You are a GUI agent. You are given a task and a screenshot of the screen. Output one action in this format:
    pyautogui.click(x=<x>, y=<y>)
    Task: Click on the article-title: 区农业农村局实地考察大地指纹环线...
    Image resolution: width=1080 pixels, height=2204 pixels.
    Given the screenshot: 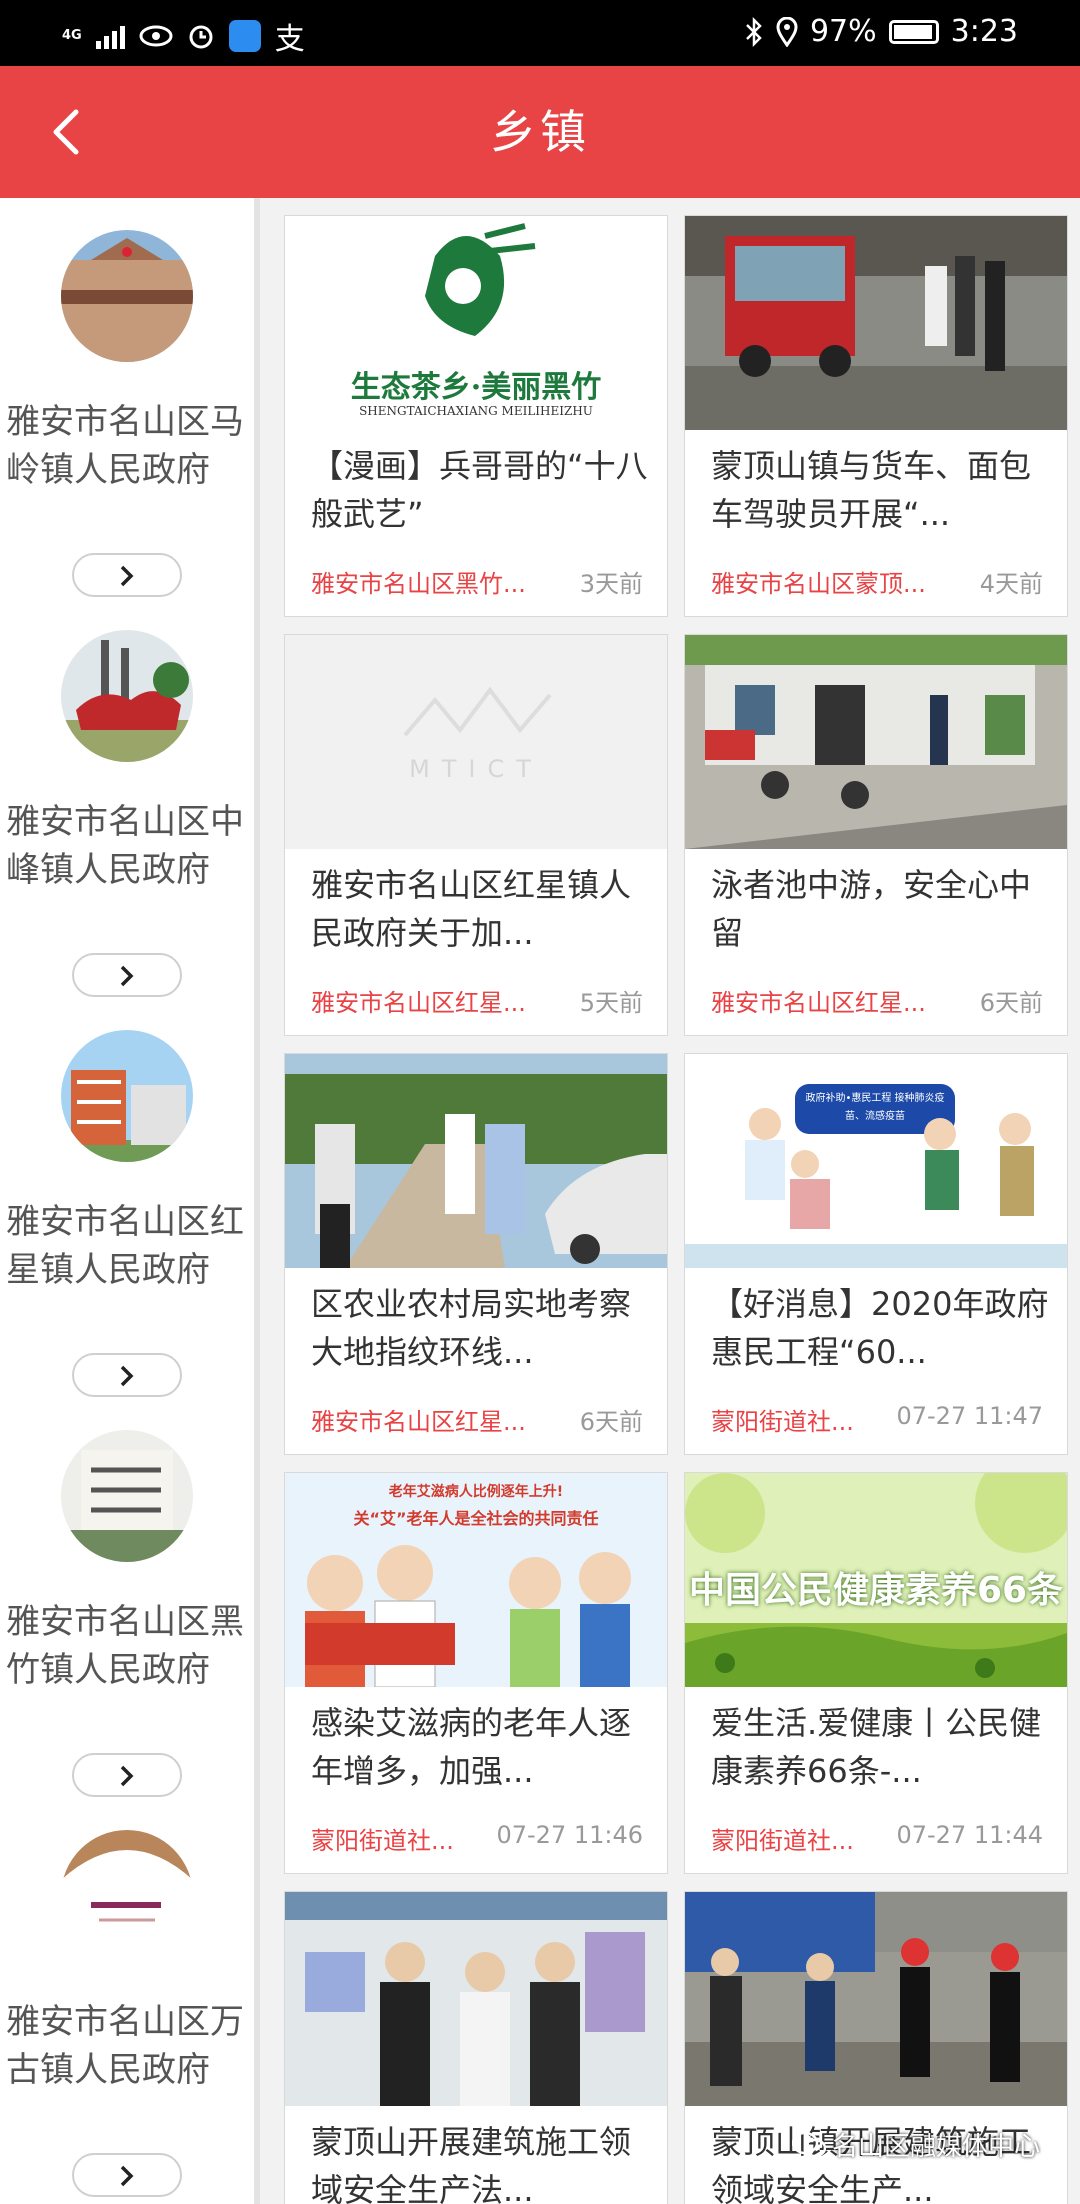 What is the action you would take?
    pyautogui.click(x=471, y=1328)
    